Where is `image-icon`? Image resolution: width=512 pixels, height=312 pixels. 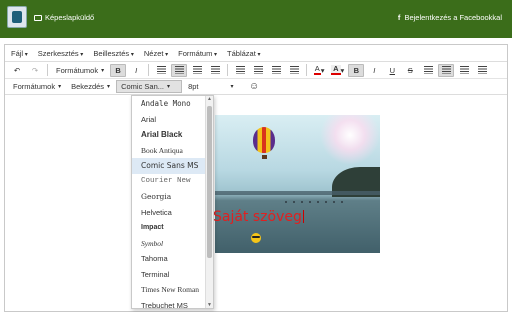 image-icon is located at coordinates (38, 17).